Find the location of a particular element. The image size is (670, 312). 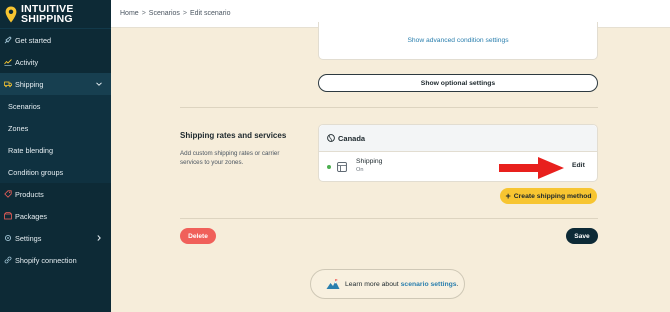

table-icon is located at coordinates (342, 167).